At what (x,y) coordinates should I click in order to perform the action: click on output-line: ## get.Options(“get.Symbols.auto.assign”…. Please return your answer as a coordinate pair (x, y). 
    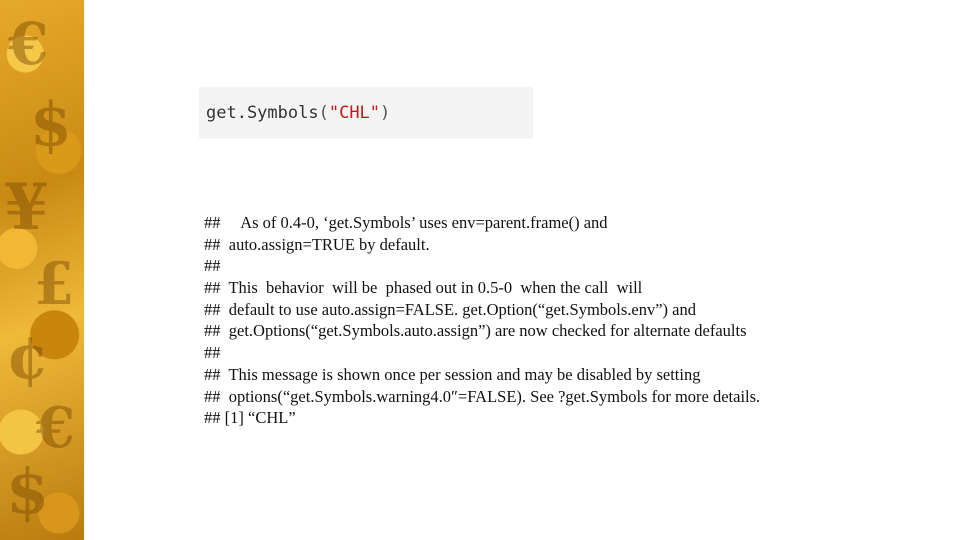
    Looking at the image, I should click on (475, 331).